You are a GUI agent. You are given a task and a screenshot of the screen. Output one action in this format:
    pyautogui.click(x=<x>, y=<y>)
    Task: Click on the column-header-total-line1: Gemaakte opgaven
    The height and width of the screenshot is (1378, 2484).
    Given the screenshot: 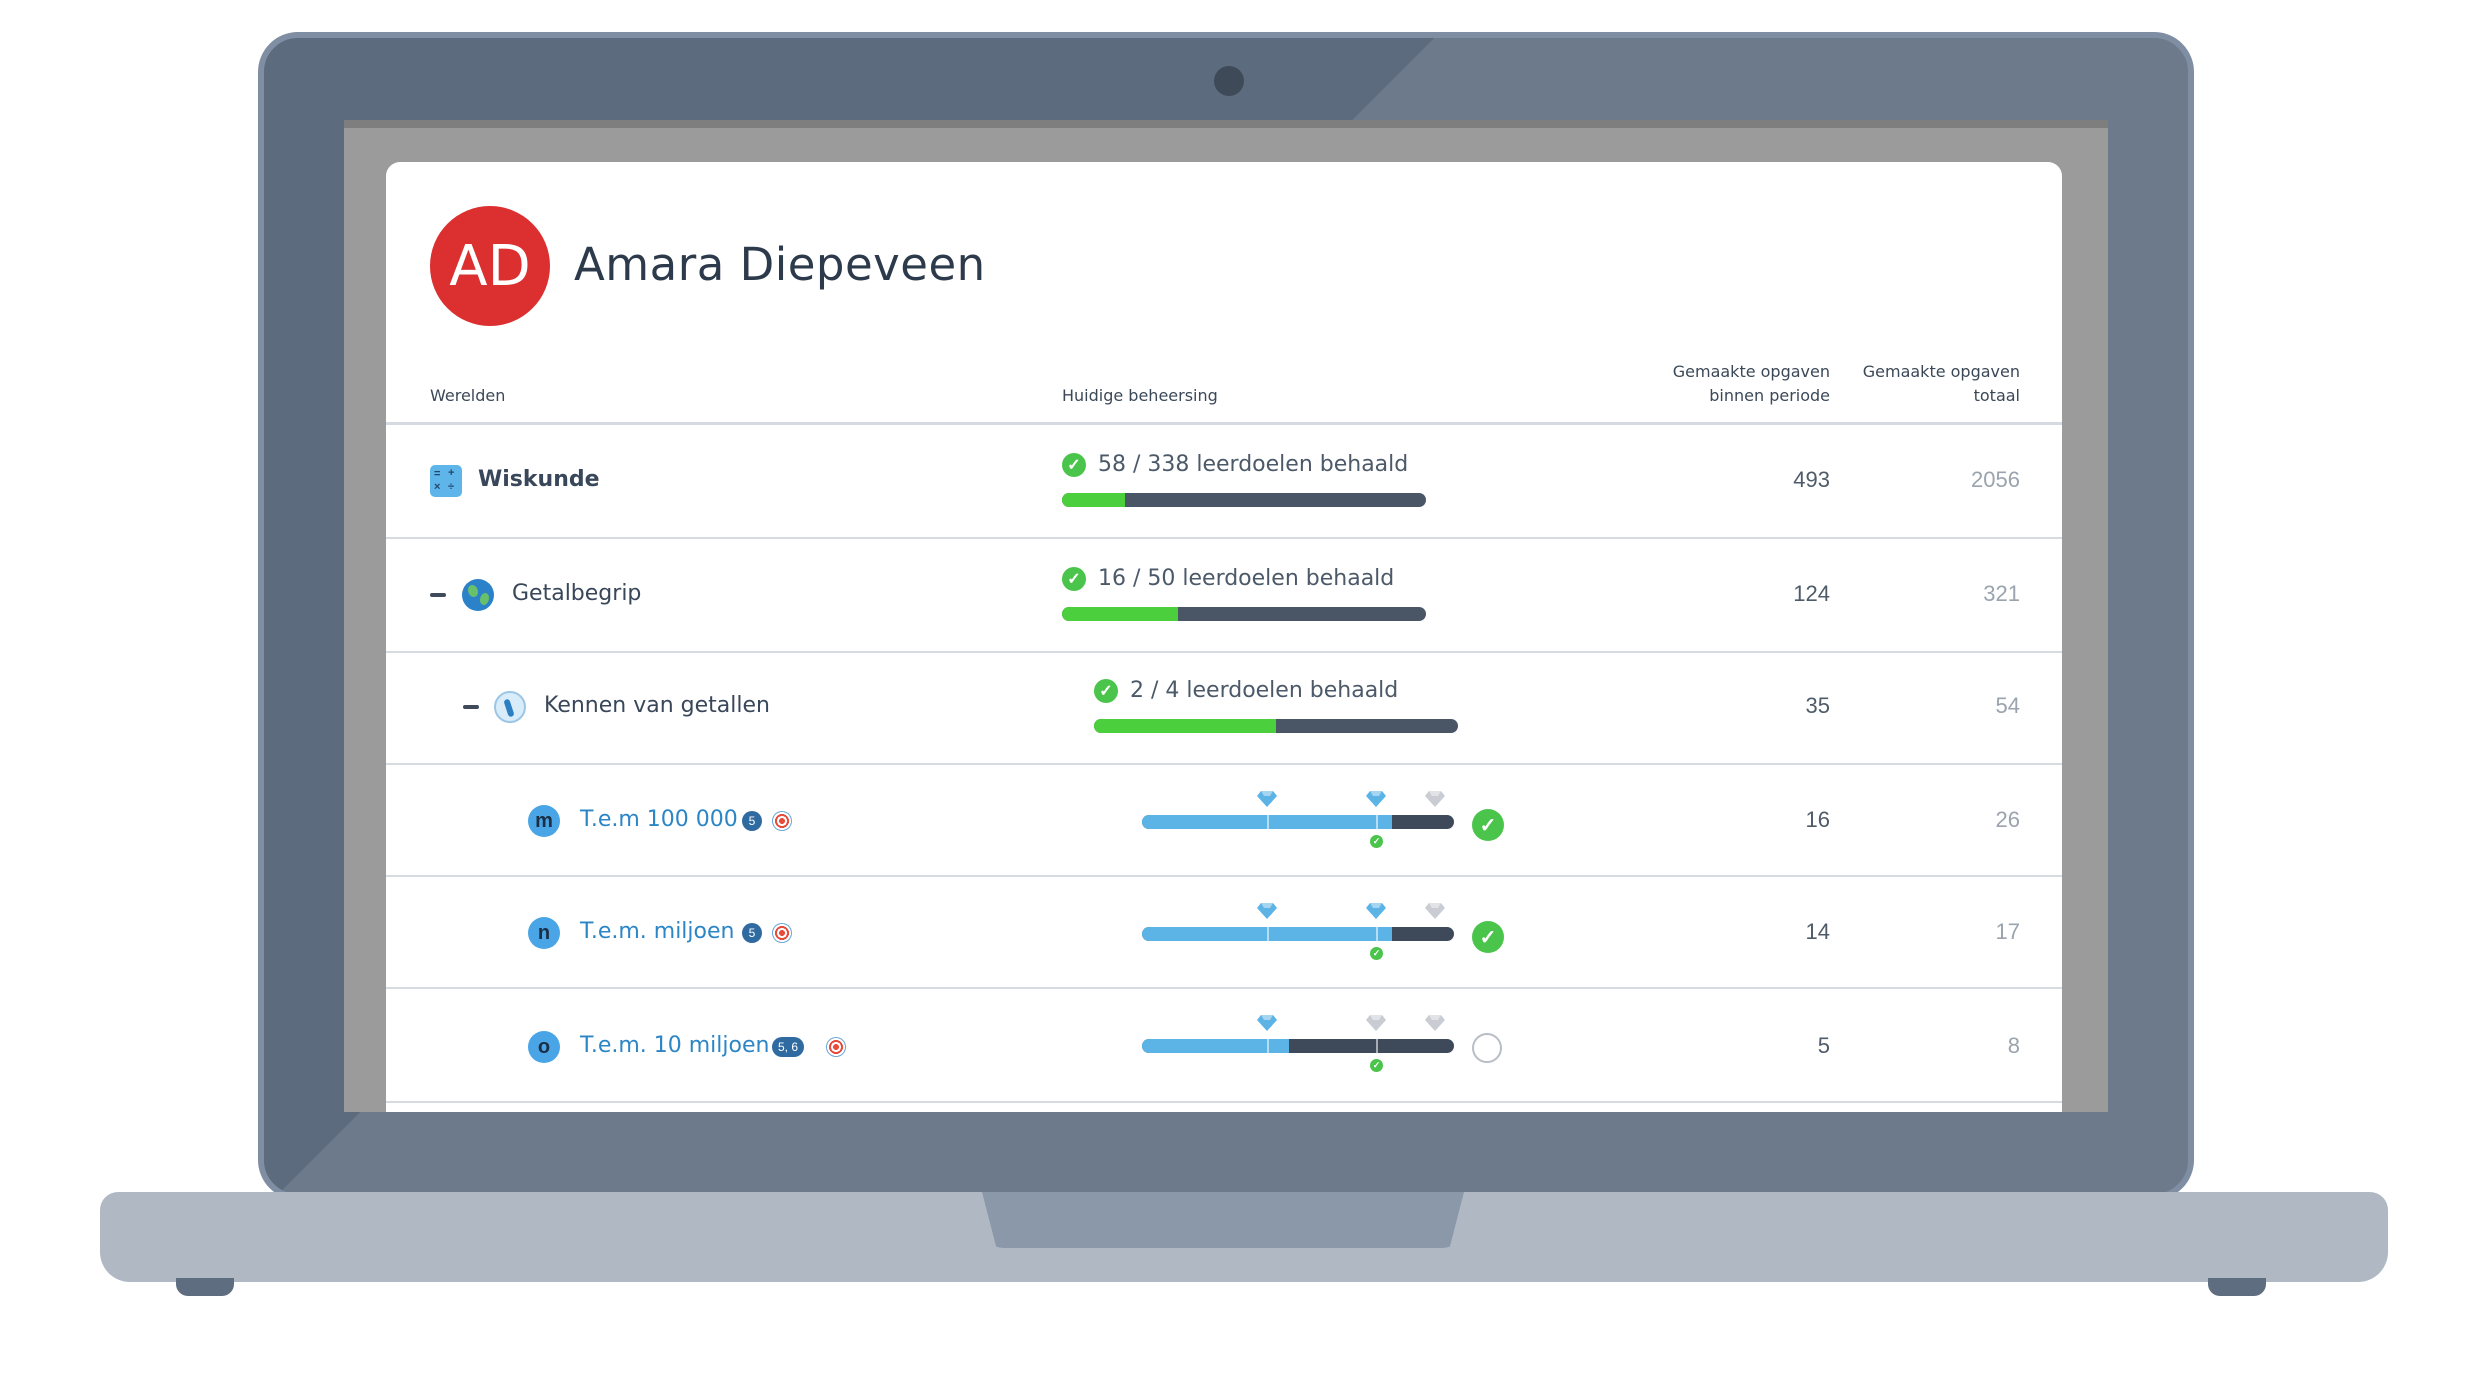 What is the action you would take?
    pyautogui.click(x=1941, y=371)
    